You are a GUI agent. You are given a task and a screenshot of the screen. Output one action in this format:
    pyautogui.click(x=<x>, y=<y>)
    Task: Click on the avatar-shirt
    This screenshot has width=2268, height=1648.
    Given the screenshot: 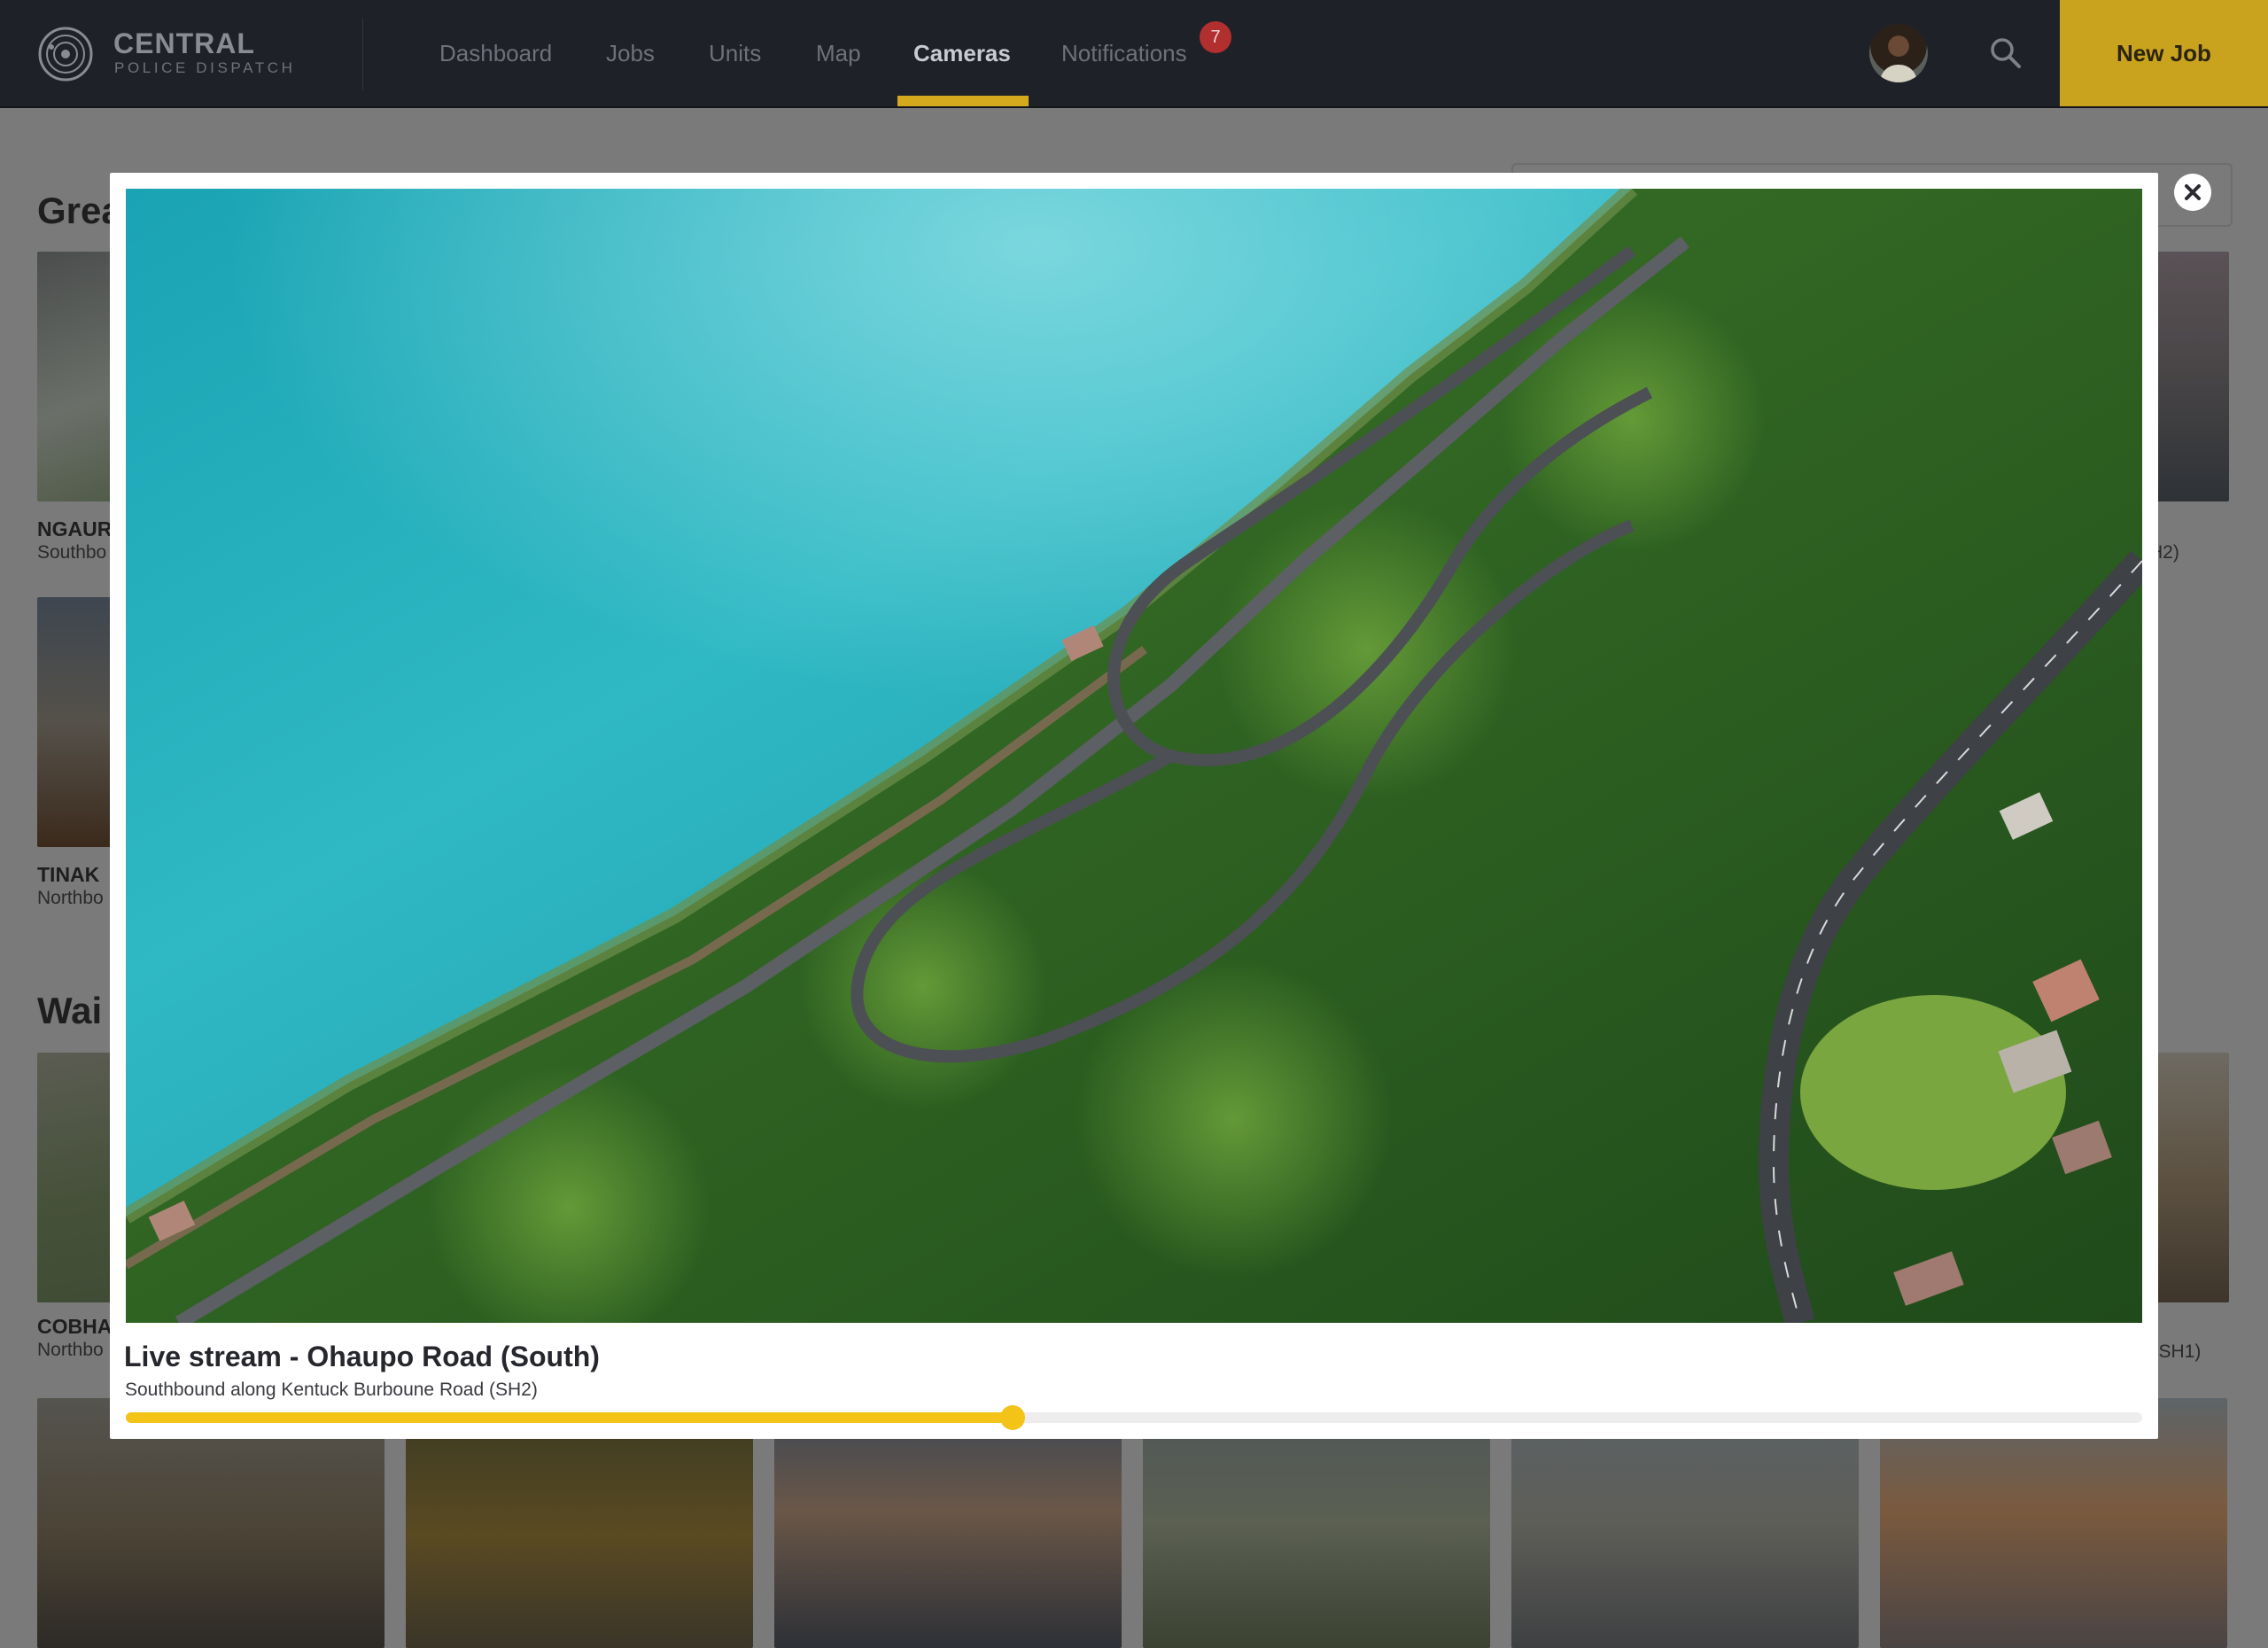 What is the action you would take?
    pyautogui.click(x=1898, y=73)
    